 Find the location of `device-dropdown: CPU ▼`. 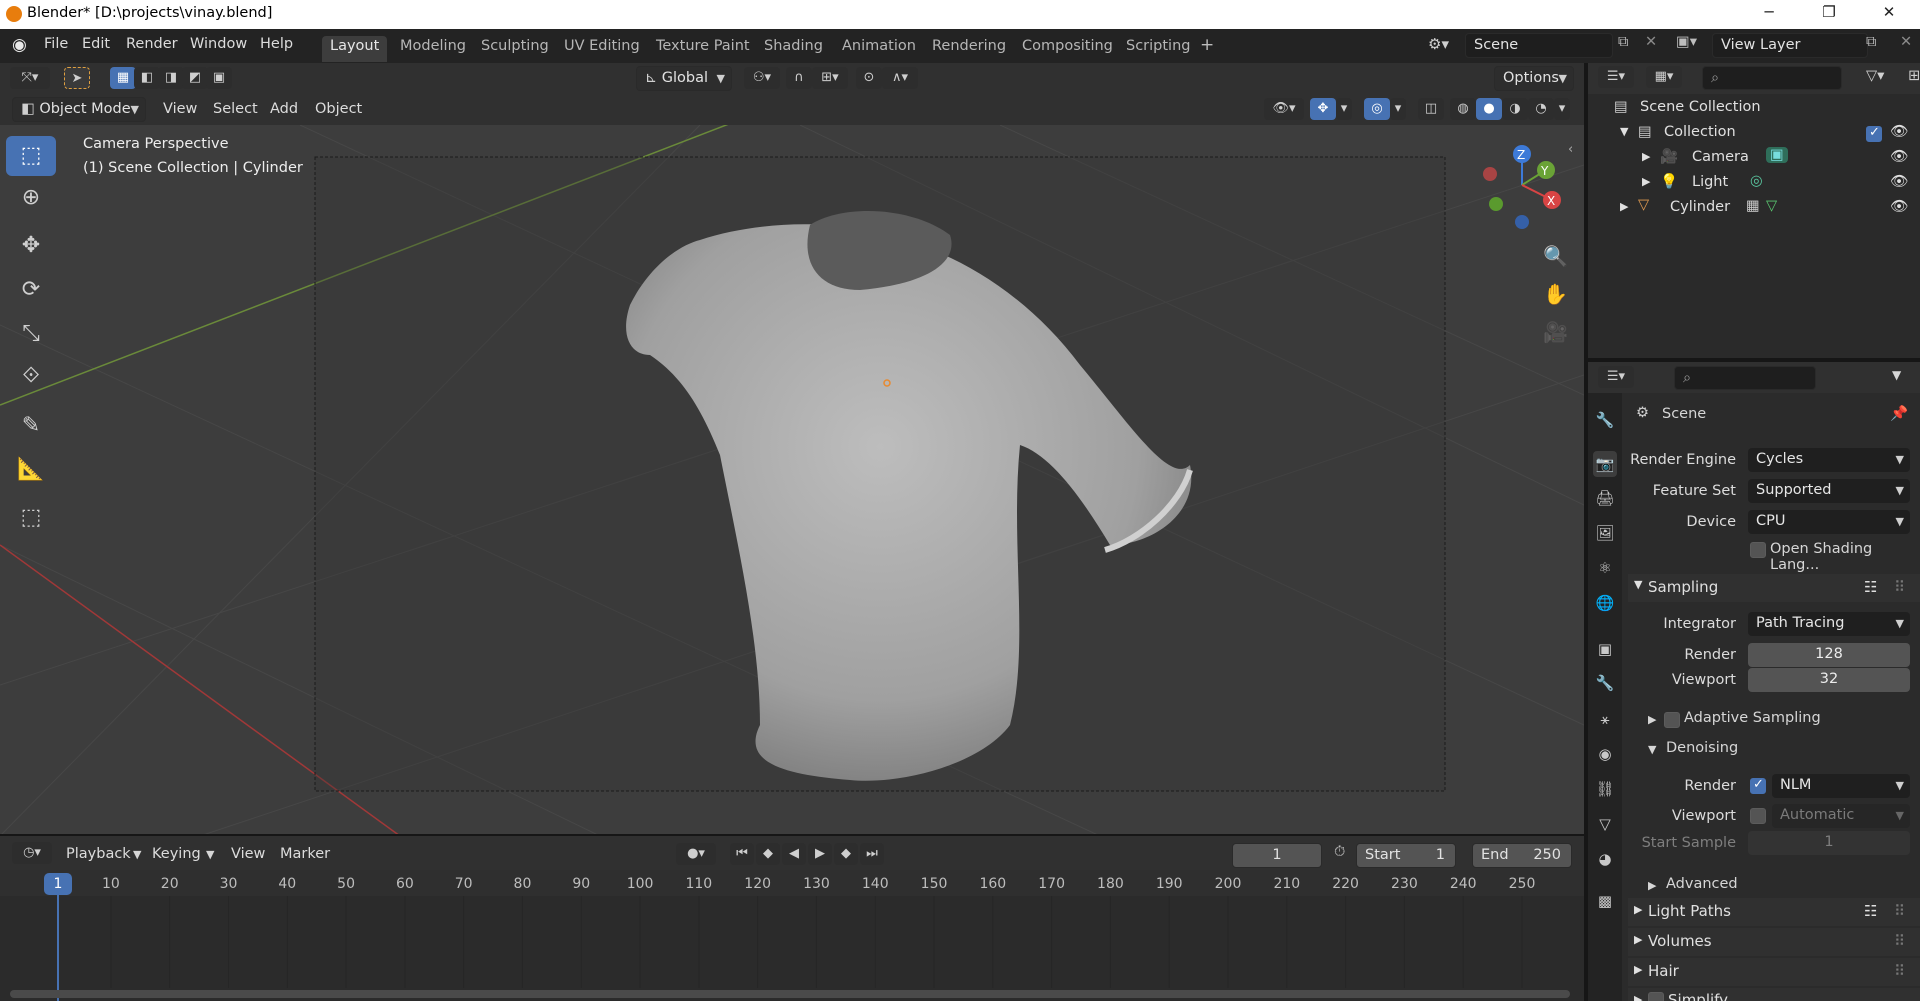

device-dropdown: CPU ▼ is located at coordinates (1829, 522).